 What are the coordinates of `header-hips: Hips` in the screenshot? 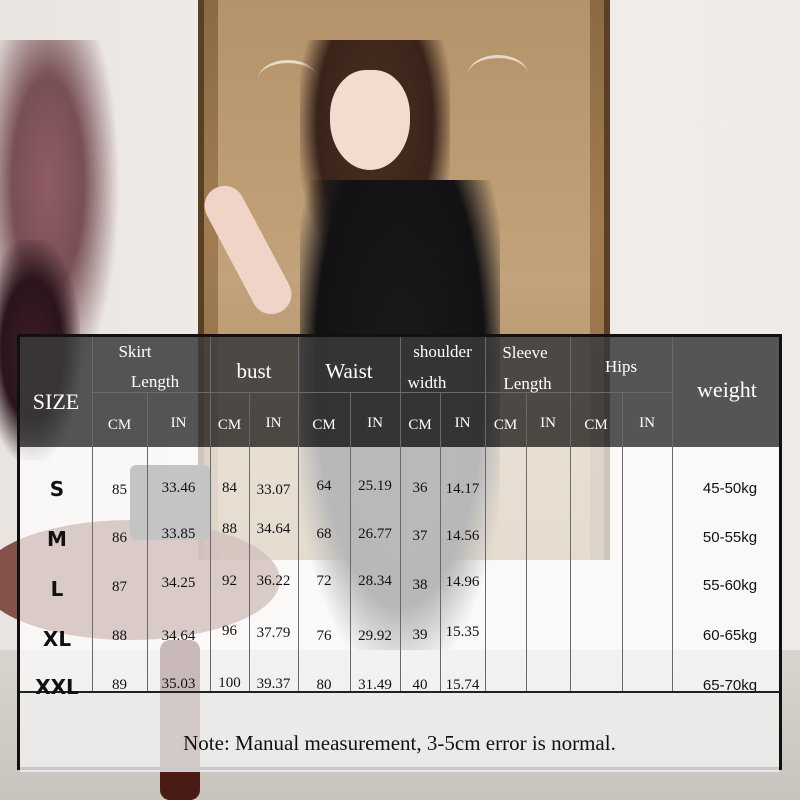 It's located at (621, 366).